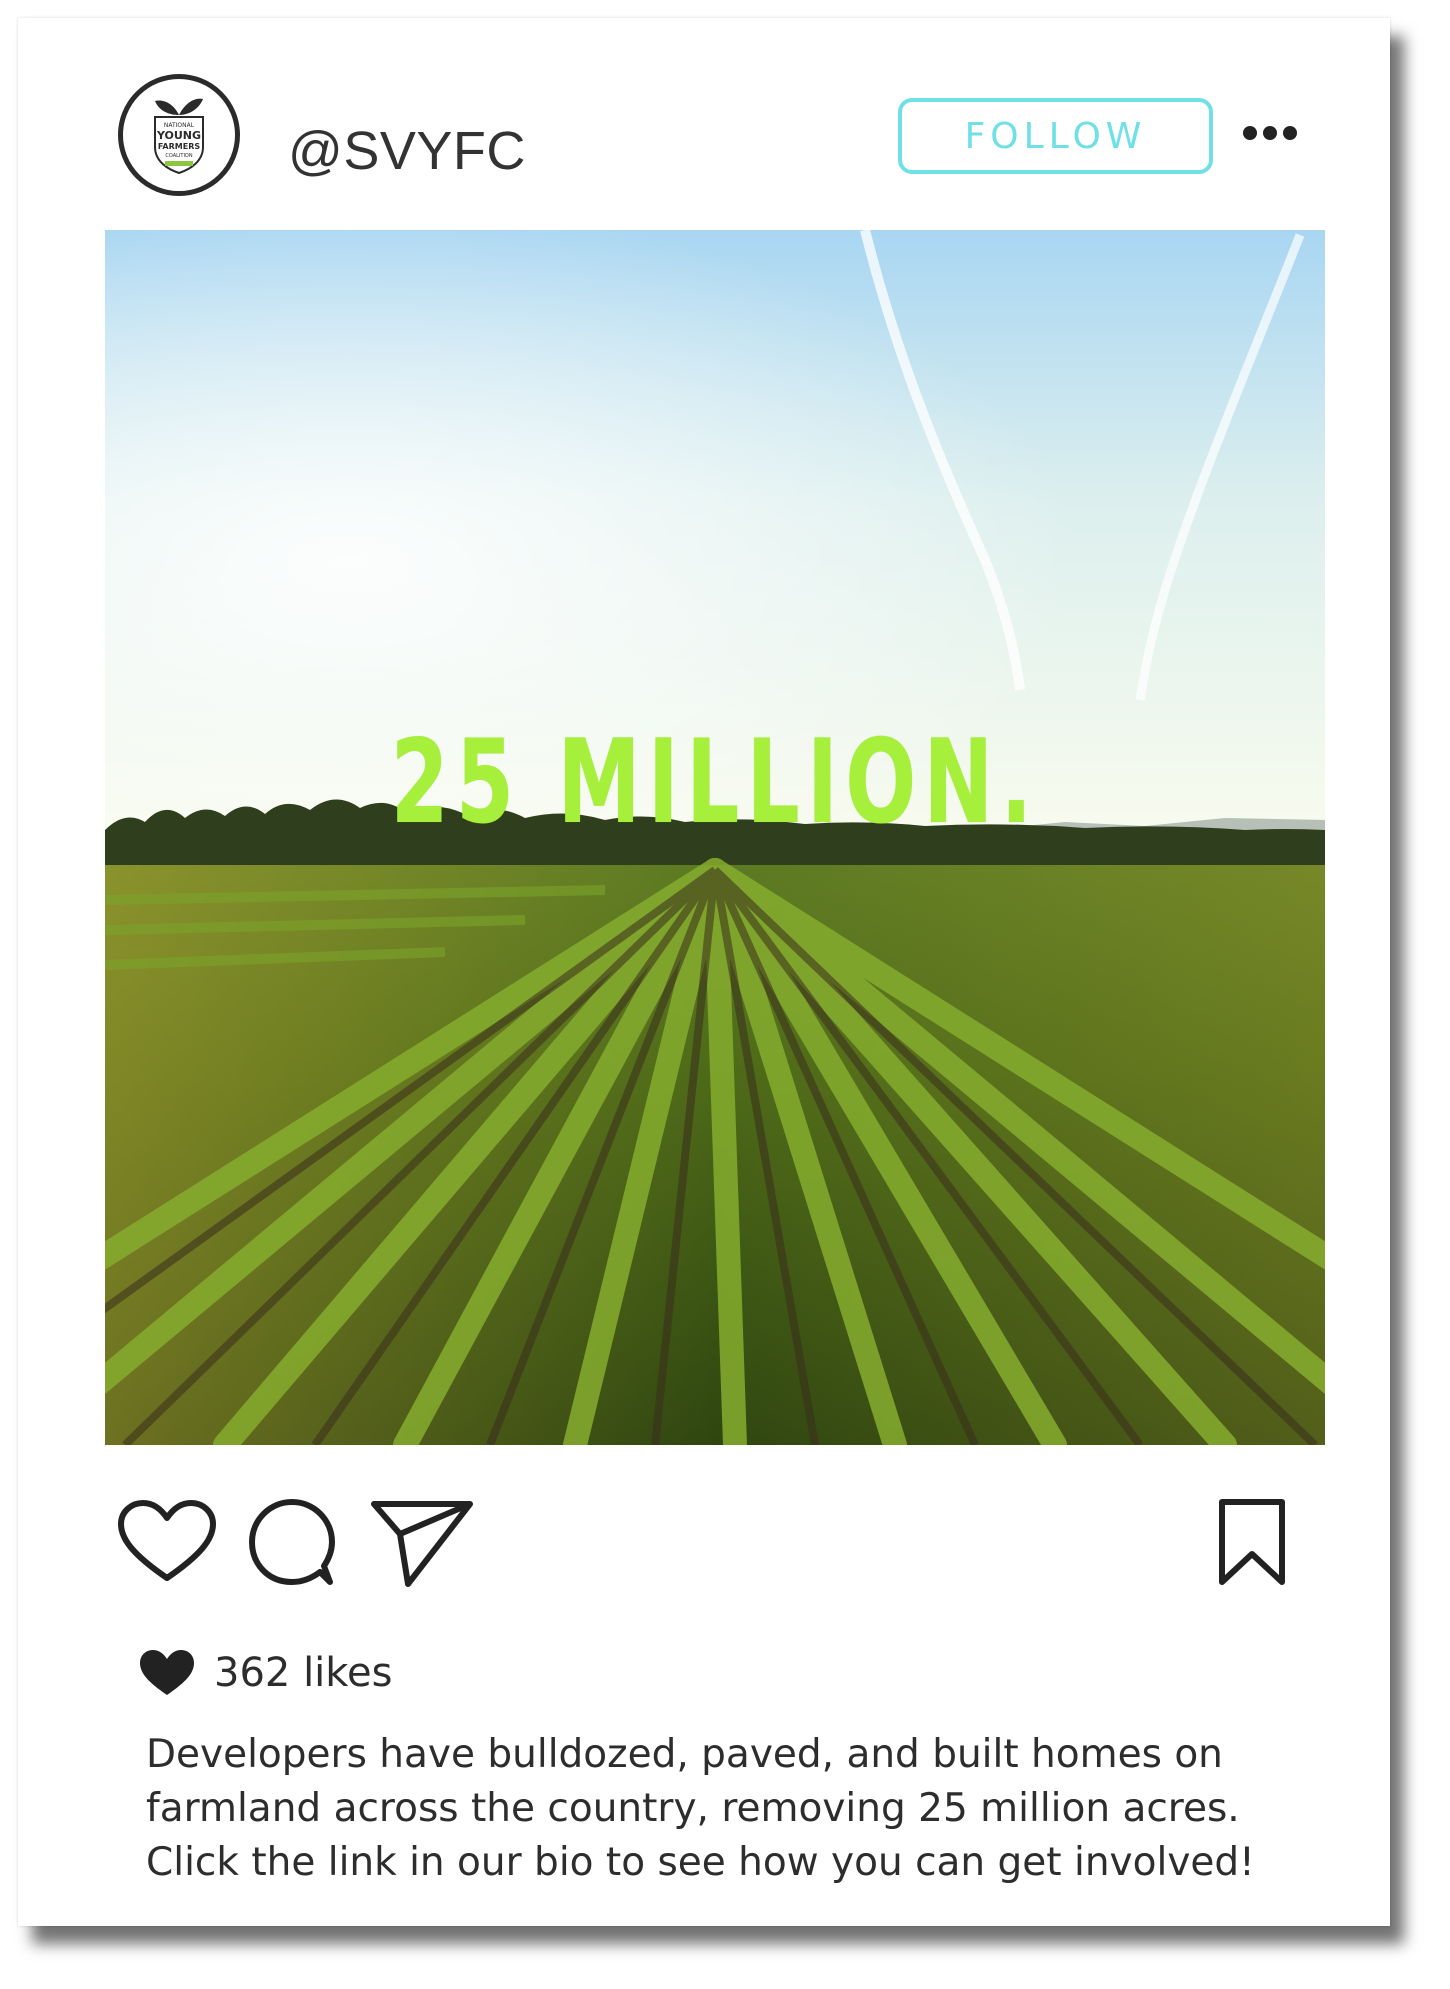  Describe the element at coordinates (1252, 1543) in the screenshot. I see `bookmark-icon` at that location.